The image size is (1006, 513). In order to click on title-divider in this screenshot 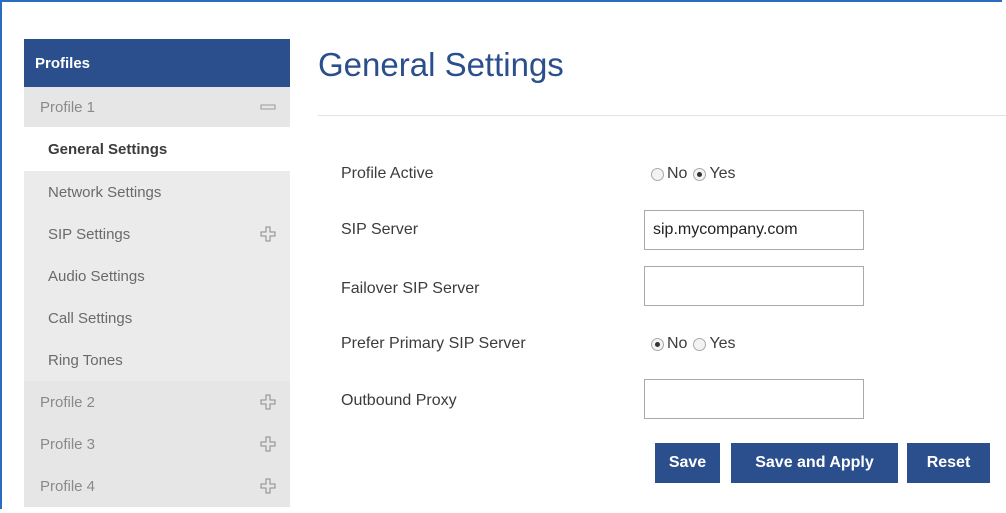, I will do `click(662, 115)`.